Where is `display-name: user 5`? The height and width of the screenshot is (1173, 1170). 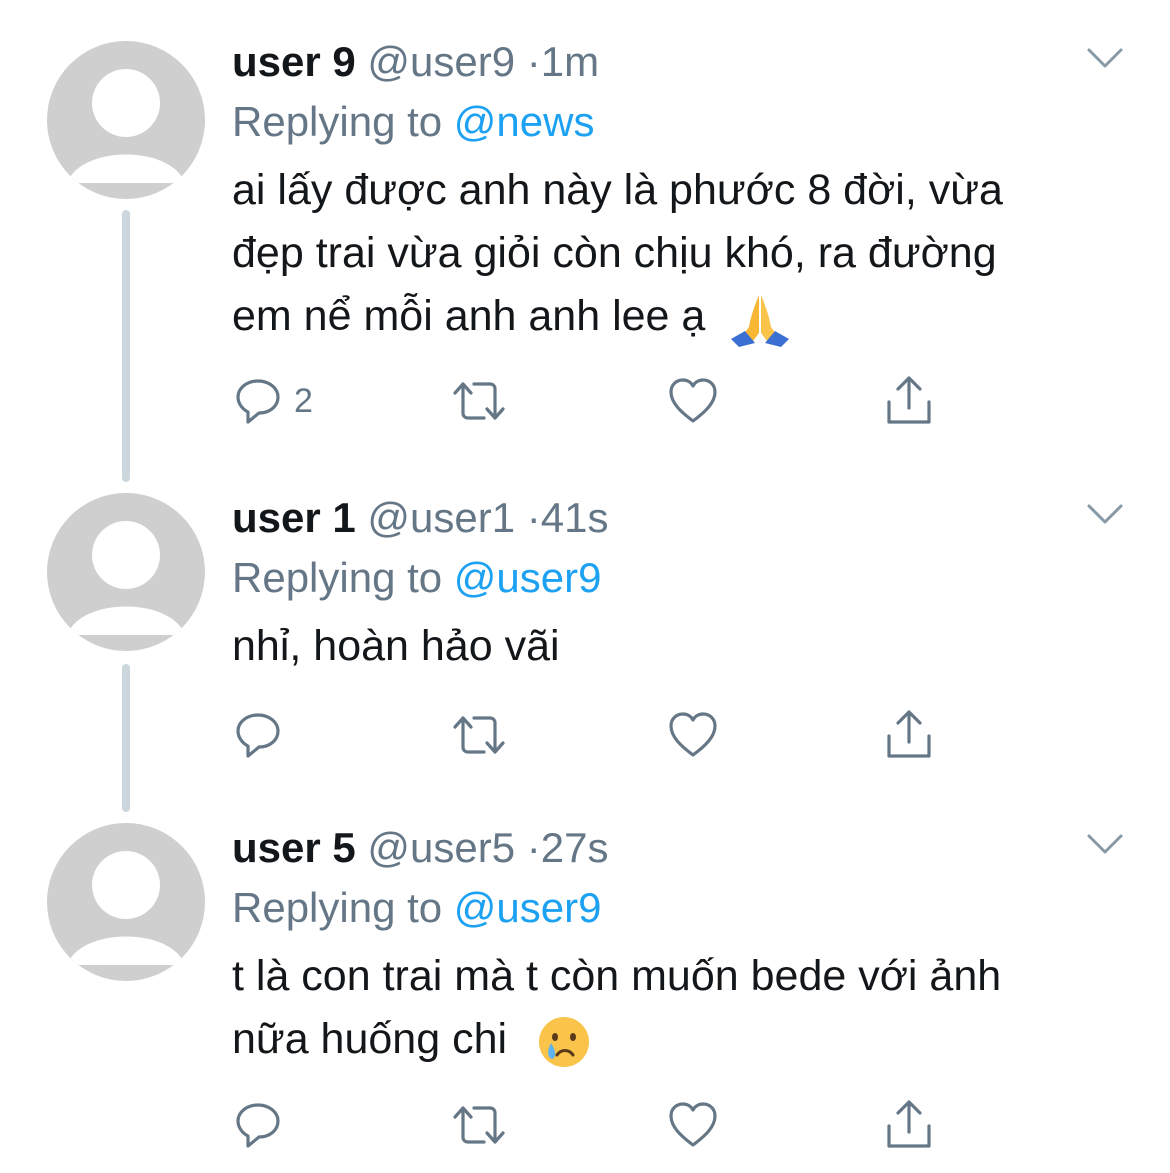
display-name: user 5 is located at coordinates (294, 847).